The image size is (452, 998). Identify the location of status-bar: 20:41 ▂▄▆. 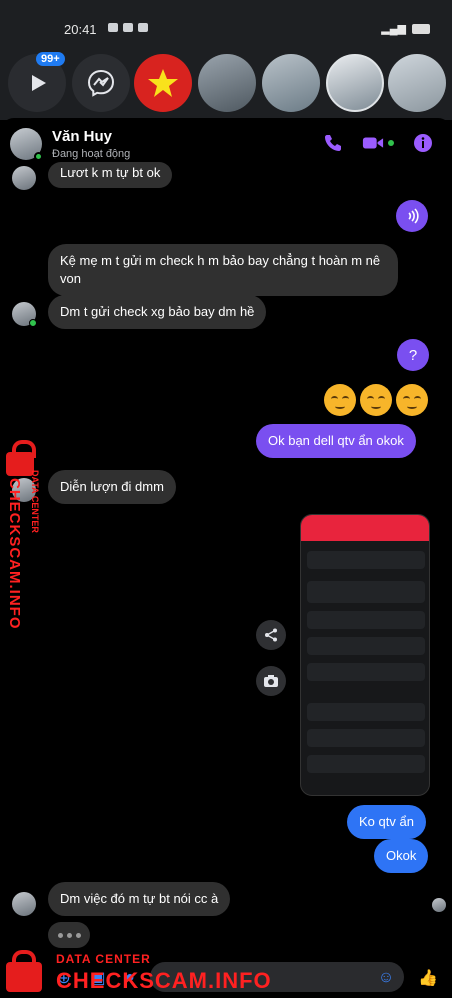
(226, 29).